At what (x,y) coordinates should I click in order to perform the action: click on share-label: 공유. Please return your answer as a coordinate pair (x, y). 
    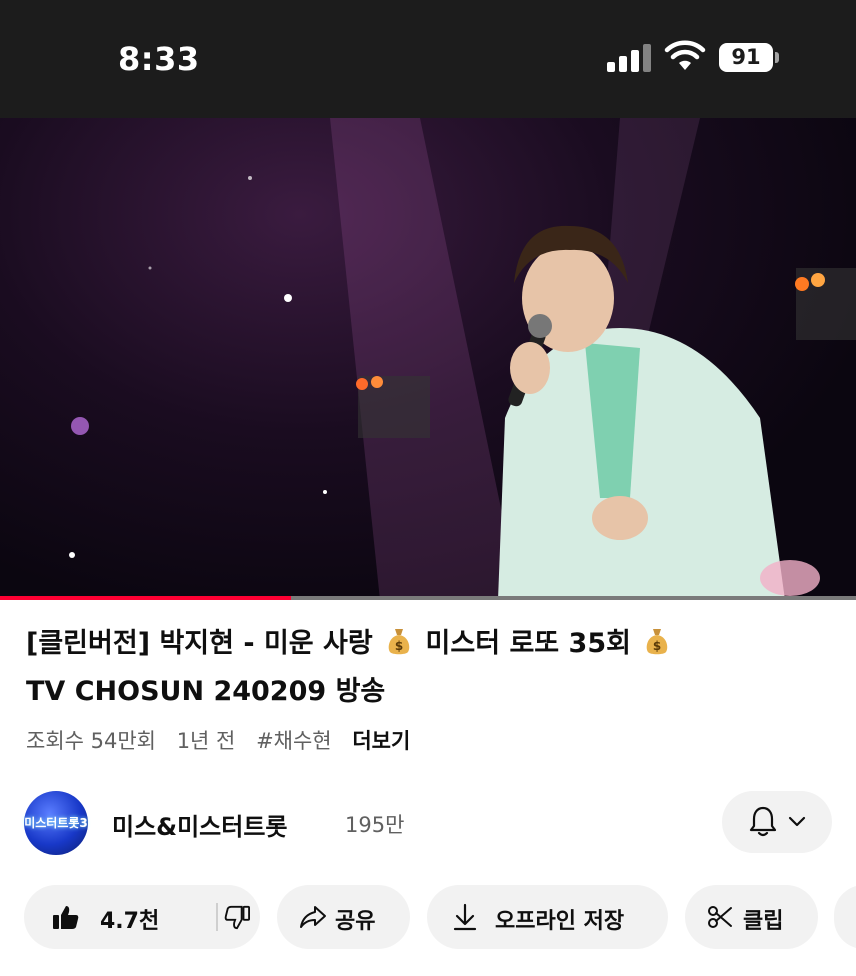
    Looking at the image, I should click on (355, 921).